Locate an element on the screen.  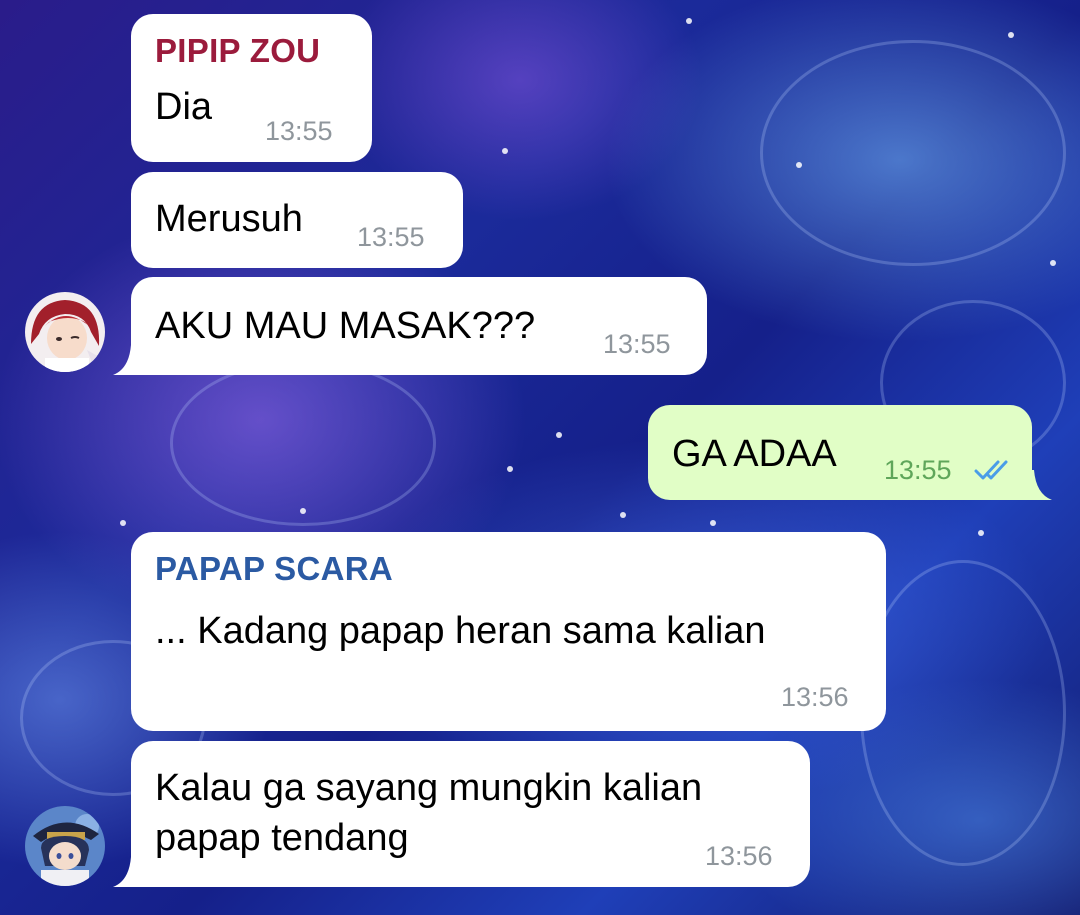
message-text: AKU MAU MASAK??? is located at coordinates (345, 326).